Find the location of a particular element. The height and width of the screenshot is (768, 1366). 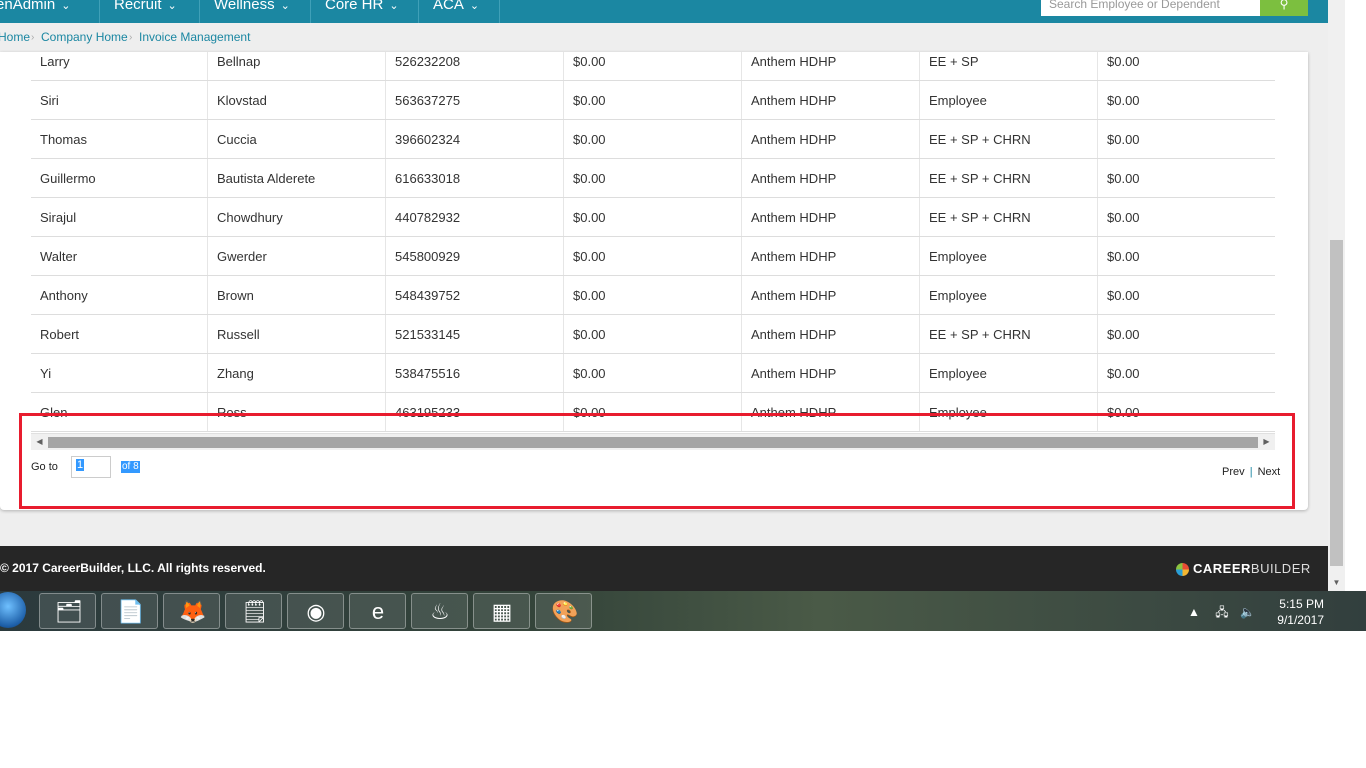

search-input: Search Employee or Dependent is located at coordinates (1150, 8).